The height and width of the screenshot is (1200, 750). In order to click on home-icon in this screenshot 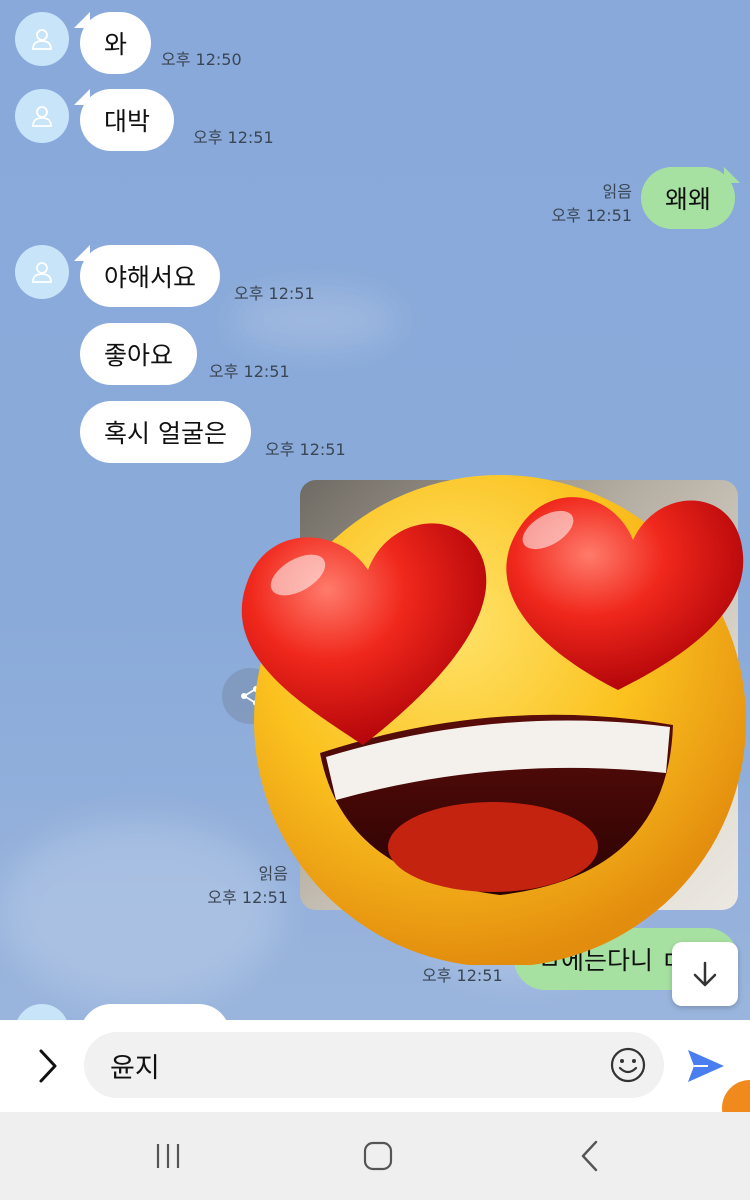, I will do `click(378, 1156)`.